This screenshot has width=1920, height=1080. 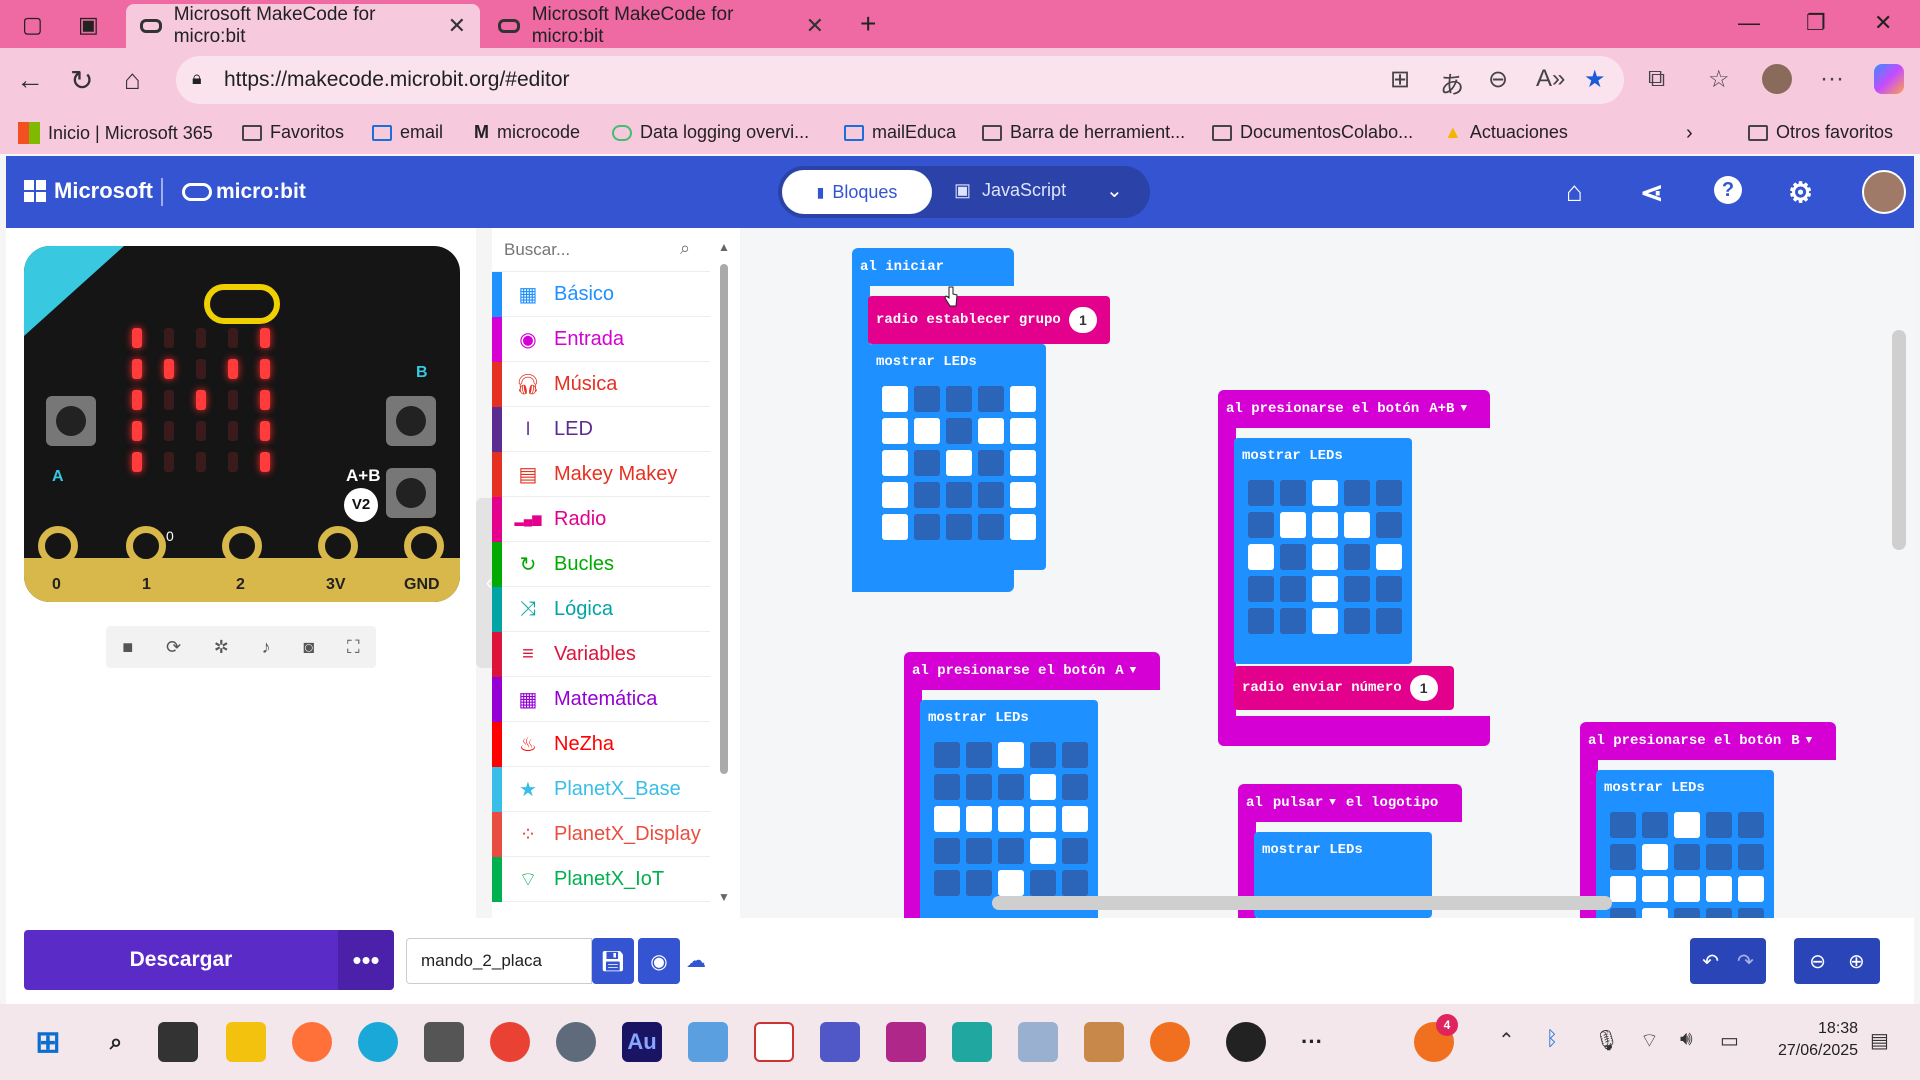 I want to click on app-available-icon: ⊞, so click(x=1400, y=79).